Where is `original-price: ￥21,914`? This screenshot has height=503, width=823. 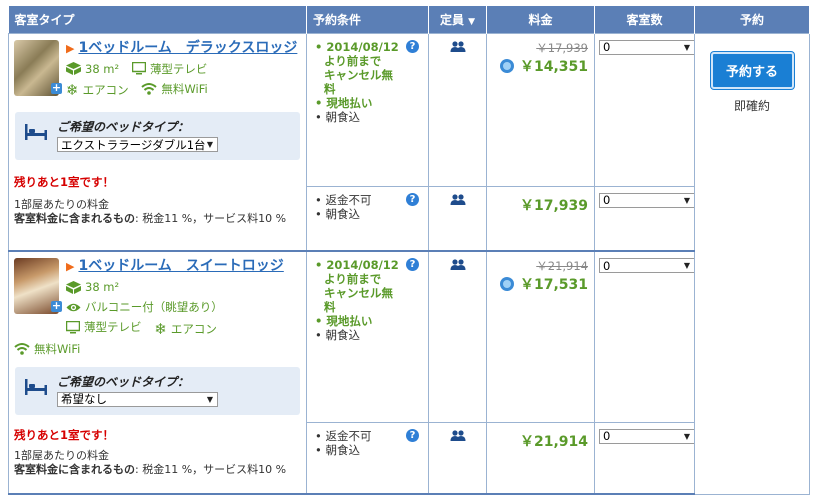
original-price: ￥21,914 is located at coordinates (562, 266).